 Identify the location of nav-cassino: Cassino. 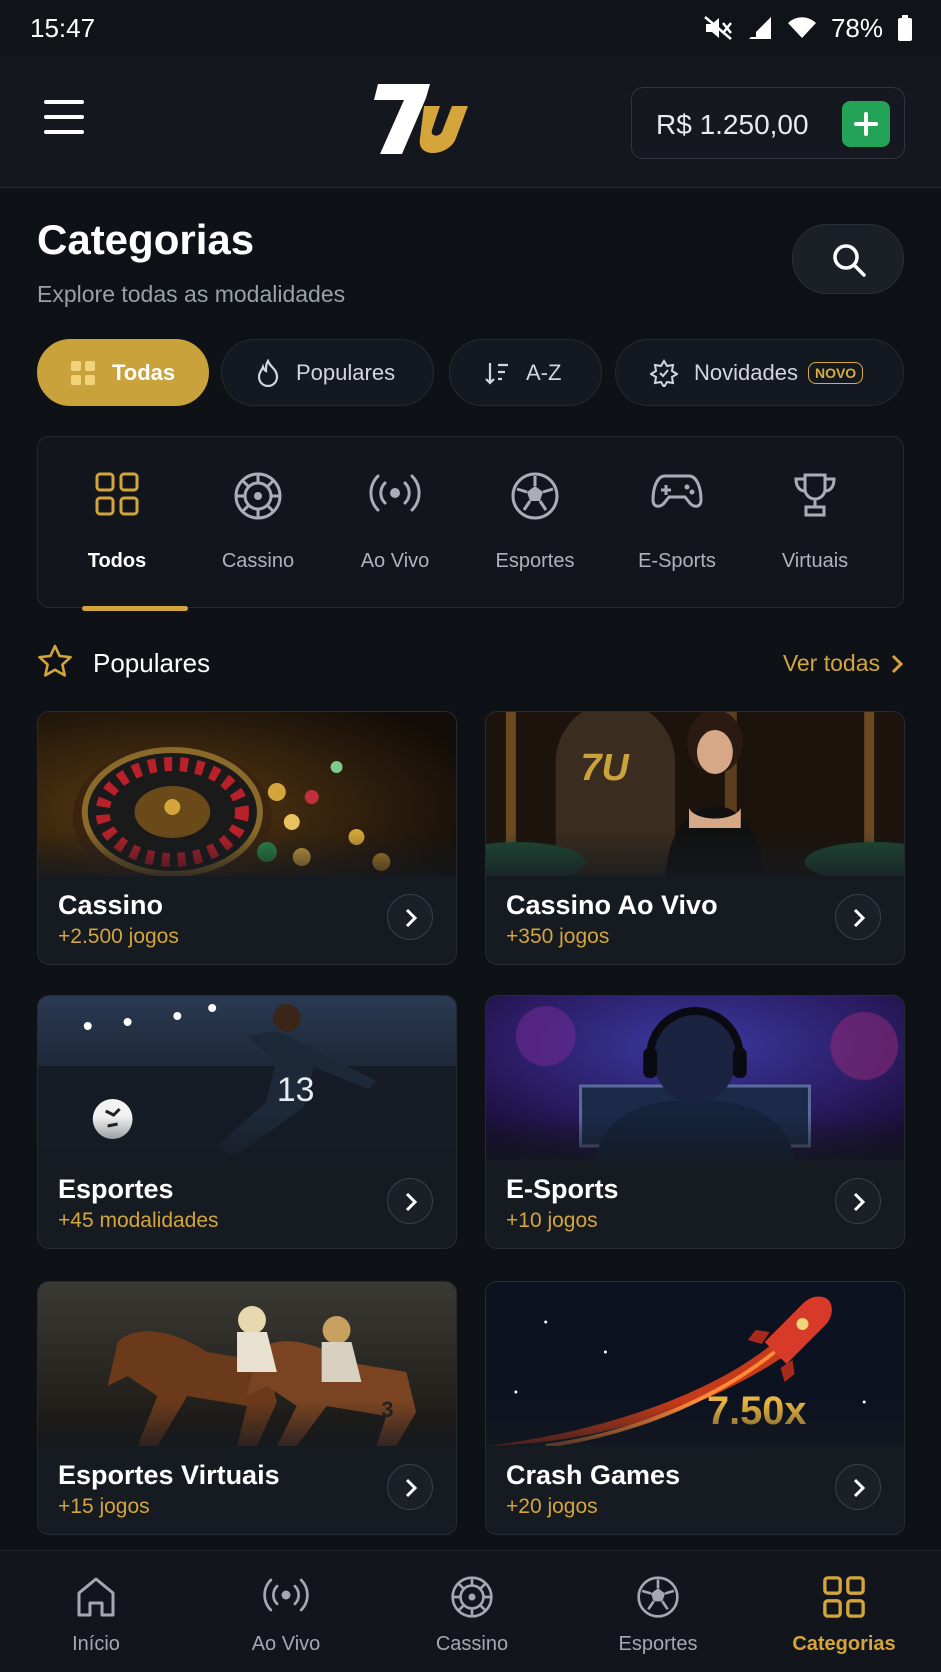
(472, 1611).